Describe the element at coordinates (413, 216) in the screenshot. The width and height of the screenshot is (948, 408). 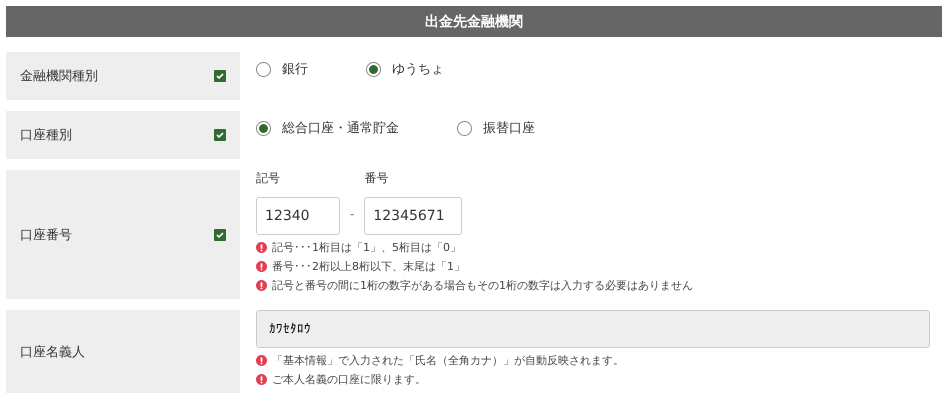
I see `input-field: 12345671` at that location.